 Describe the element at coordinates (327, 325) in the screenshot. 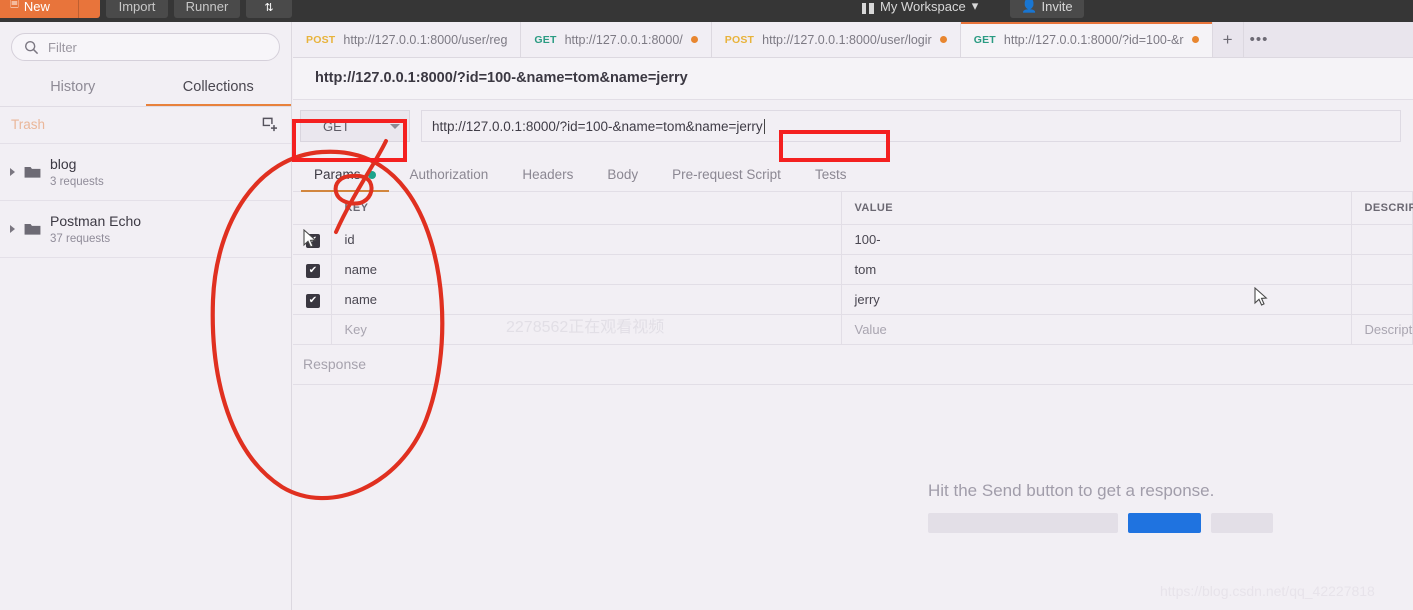

I see `annotation-ellipse` at that location.